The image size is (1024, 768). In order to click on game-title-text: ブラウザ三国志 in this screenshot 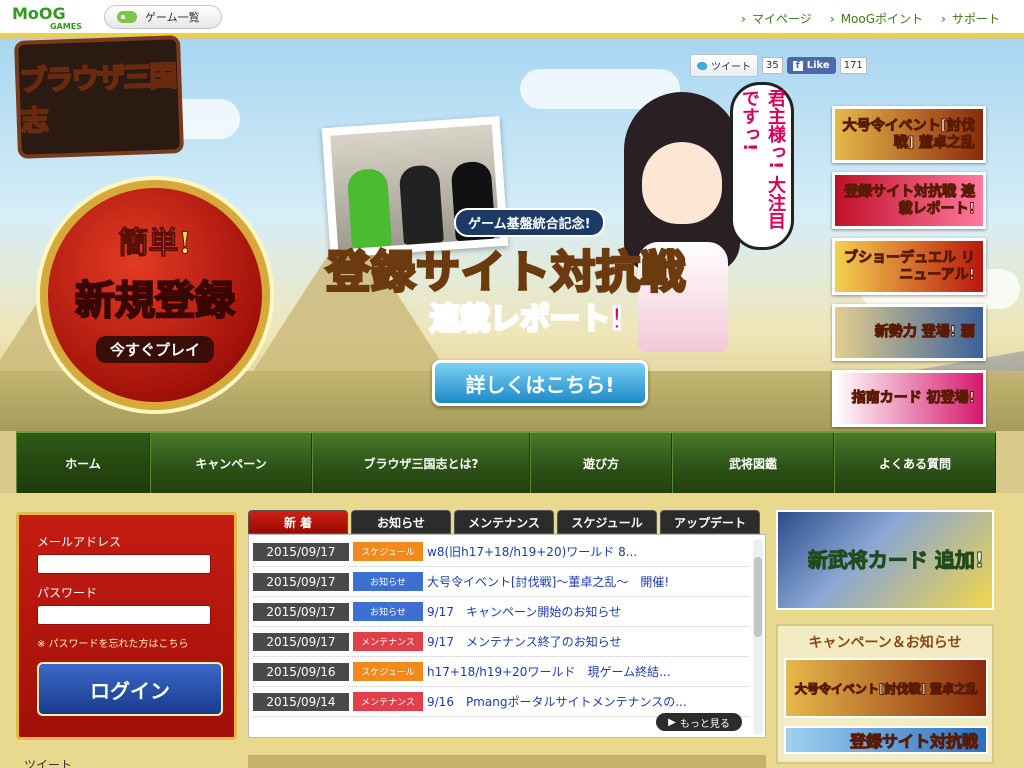, I will do `click(97, 98)`.